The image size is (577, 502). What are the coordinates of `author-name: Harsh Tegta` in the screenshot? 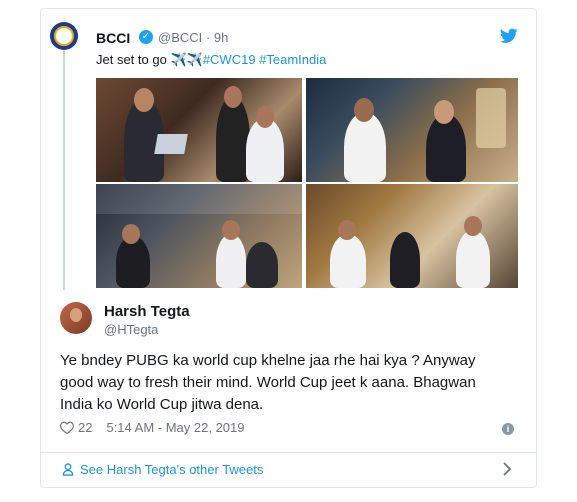 It's located at (147, 311).